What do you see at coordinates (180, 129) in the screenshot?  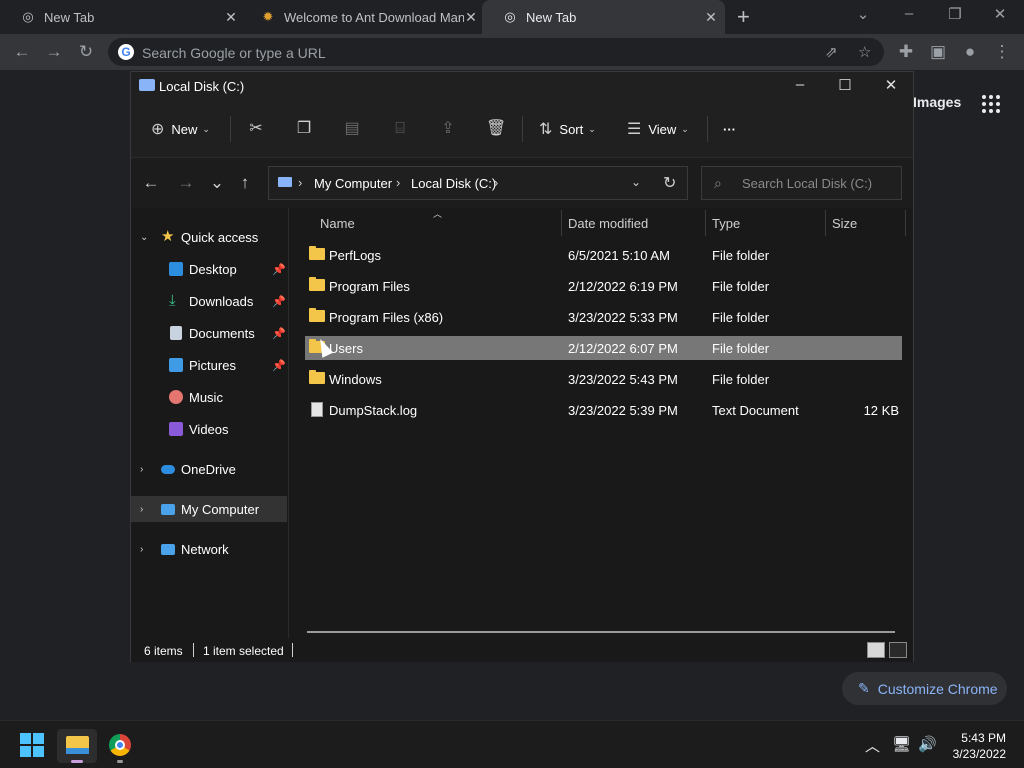 I see `new-button: ⊕ New ⌄` at bounding box center [180, 129].